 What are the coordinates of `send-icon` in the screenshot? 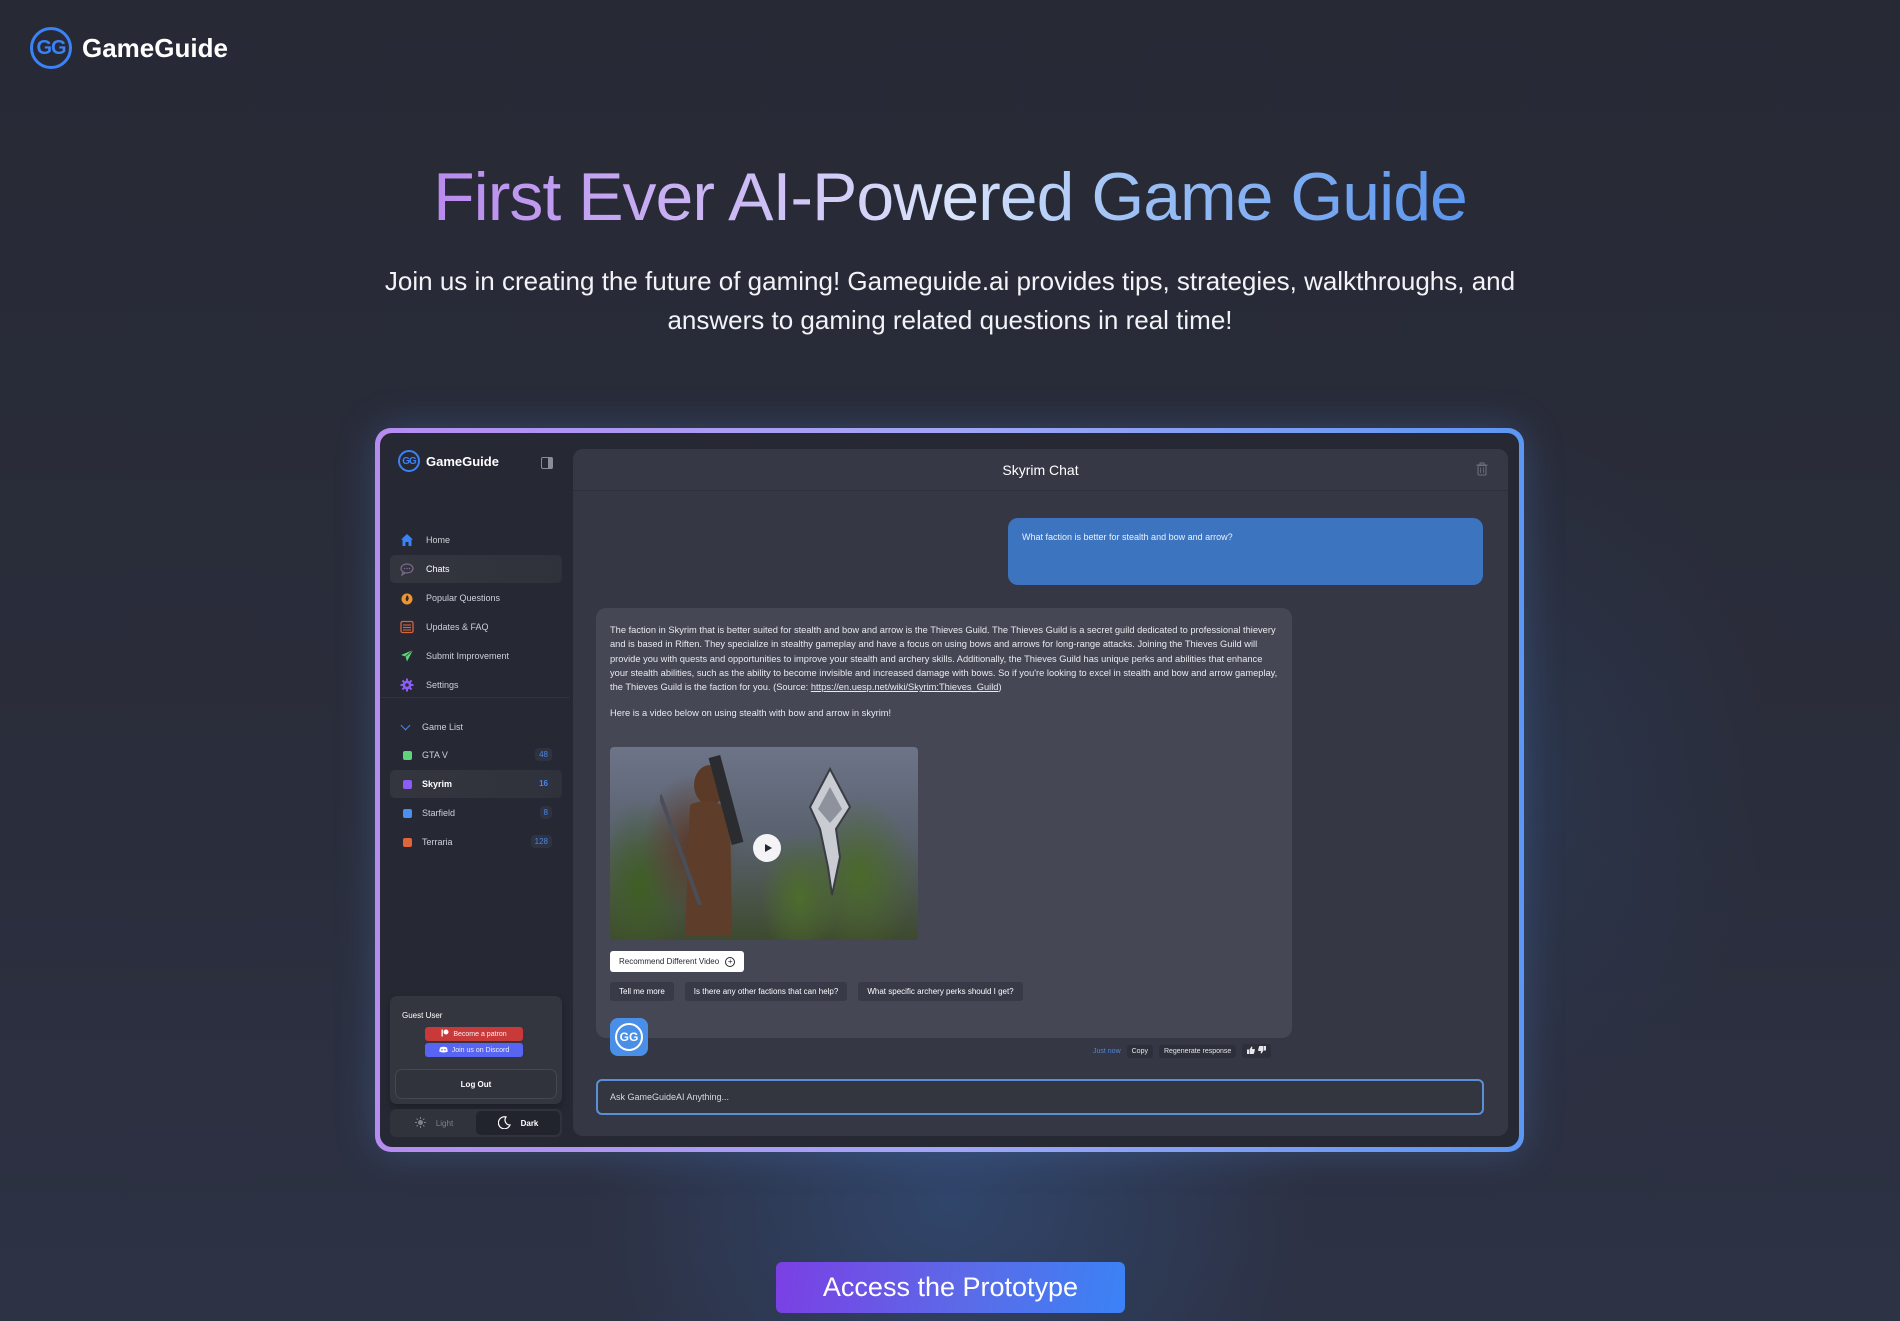 It's located at (407, 656).